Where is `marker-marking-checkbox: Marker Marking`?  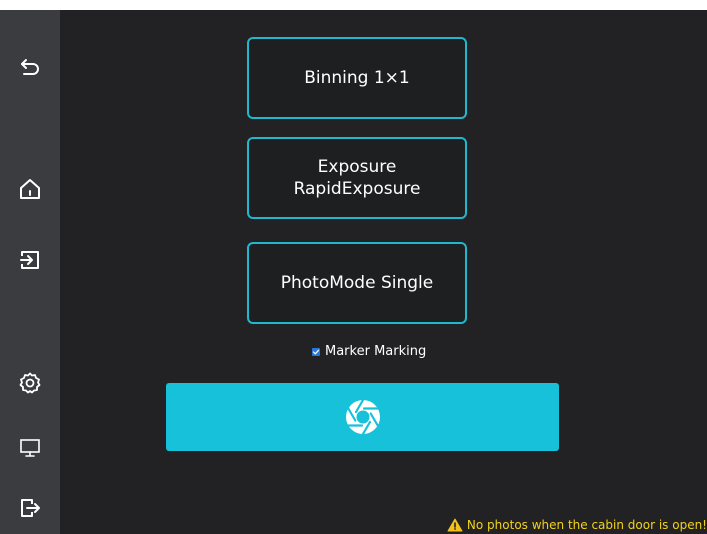
marker-marking-checkbox: Marker Marking is located at coordinates (369, 351).